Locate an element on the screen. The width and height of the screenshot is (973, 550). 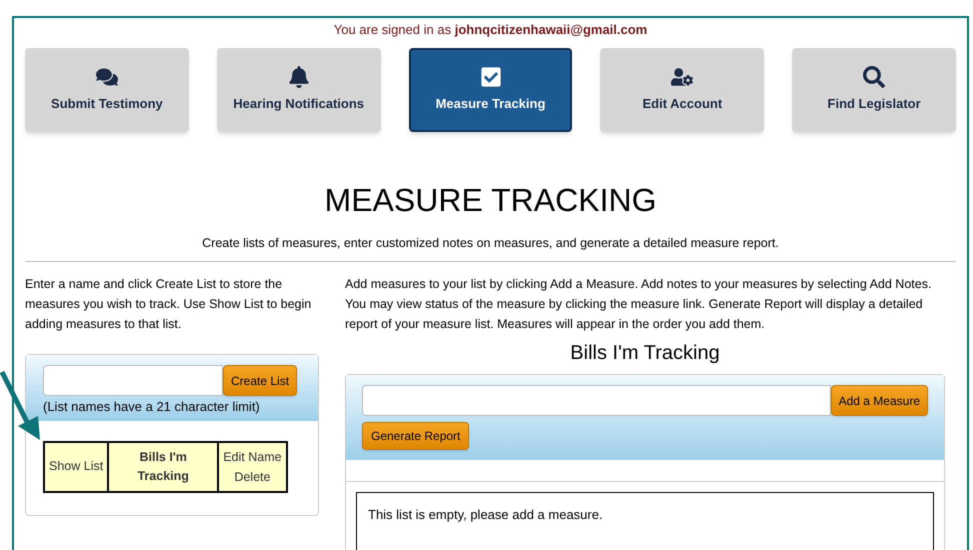
bell-icon is located at coordinates (299, 77).